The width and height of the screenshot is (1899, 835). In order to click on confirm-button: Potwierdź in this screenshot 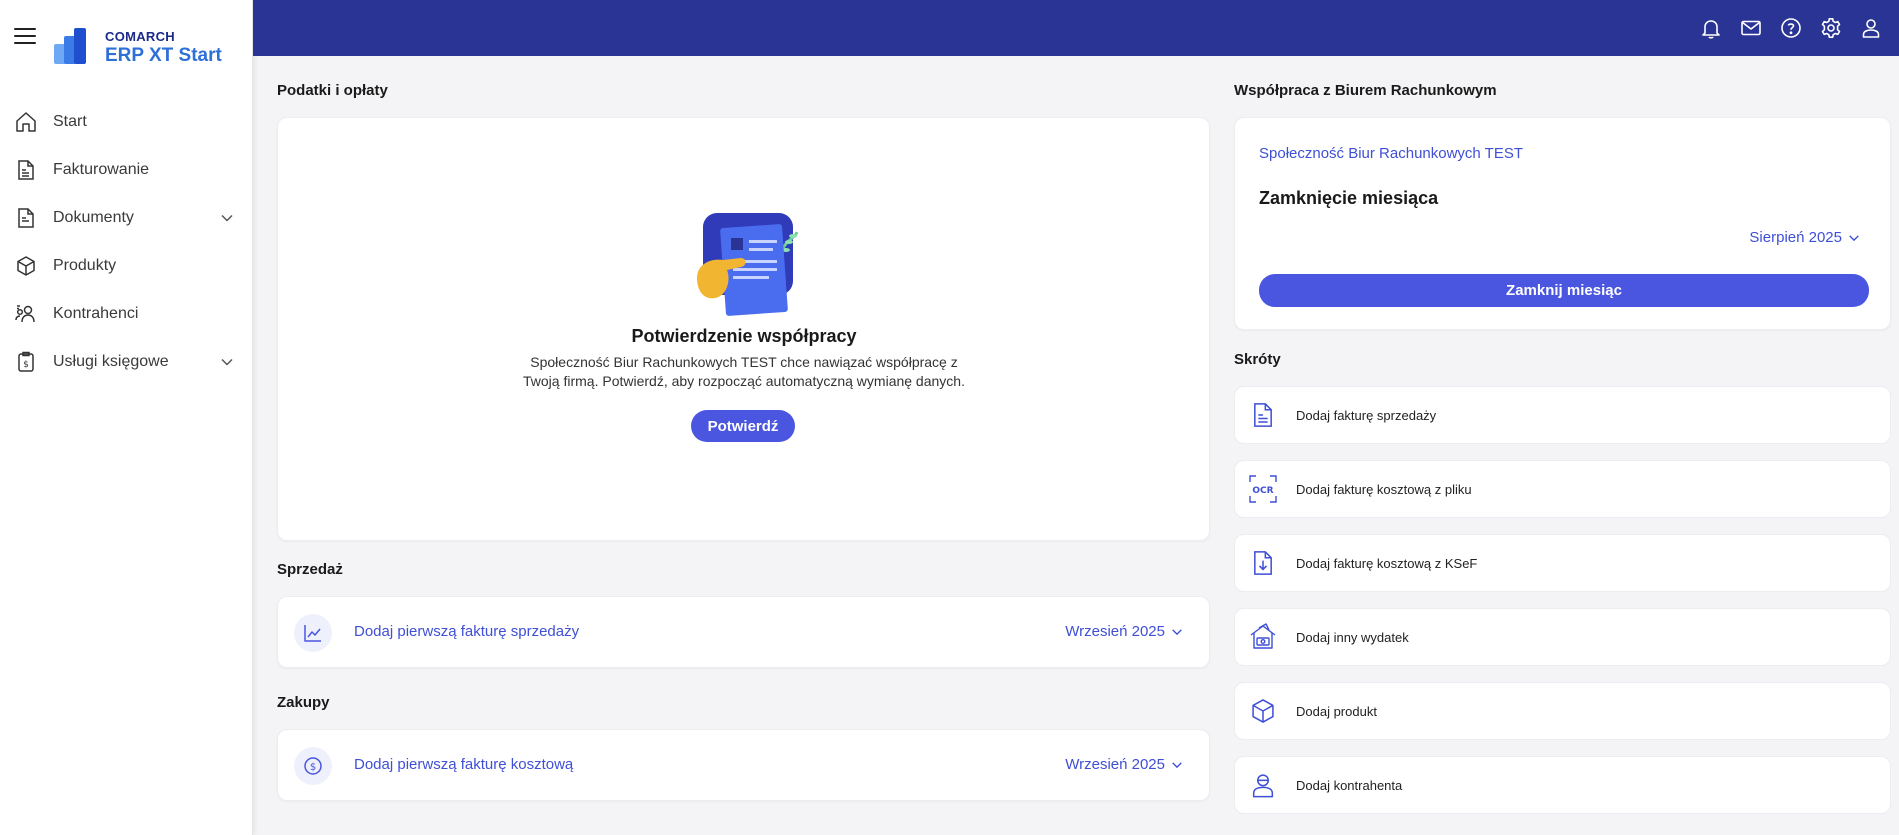, I will do `click(743, 426)`.